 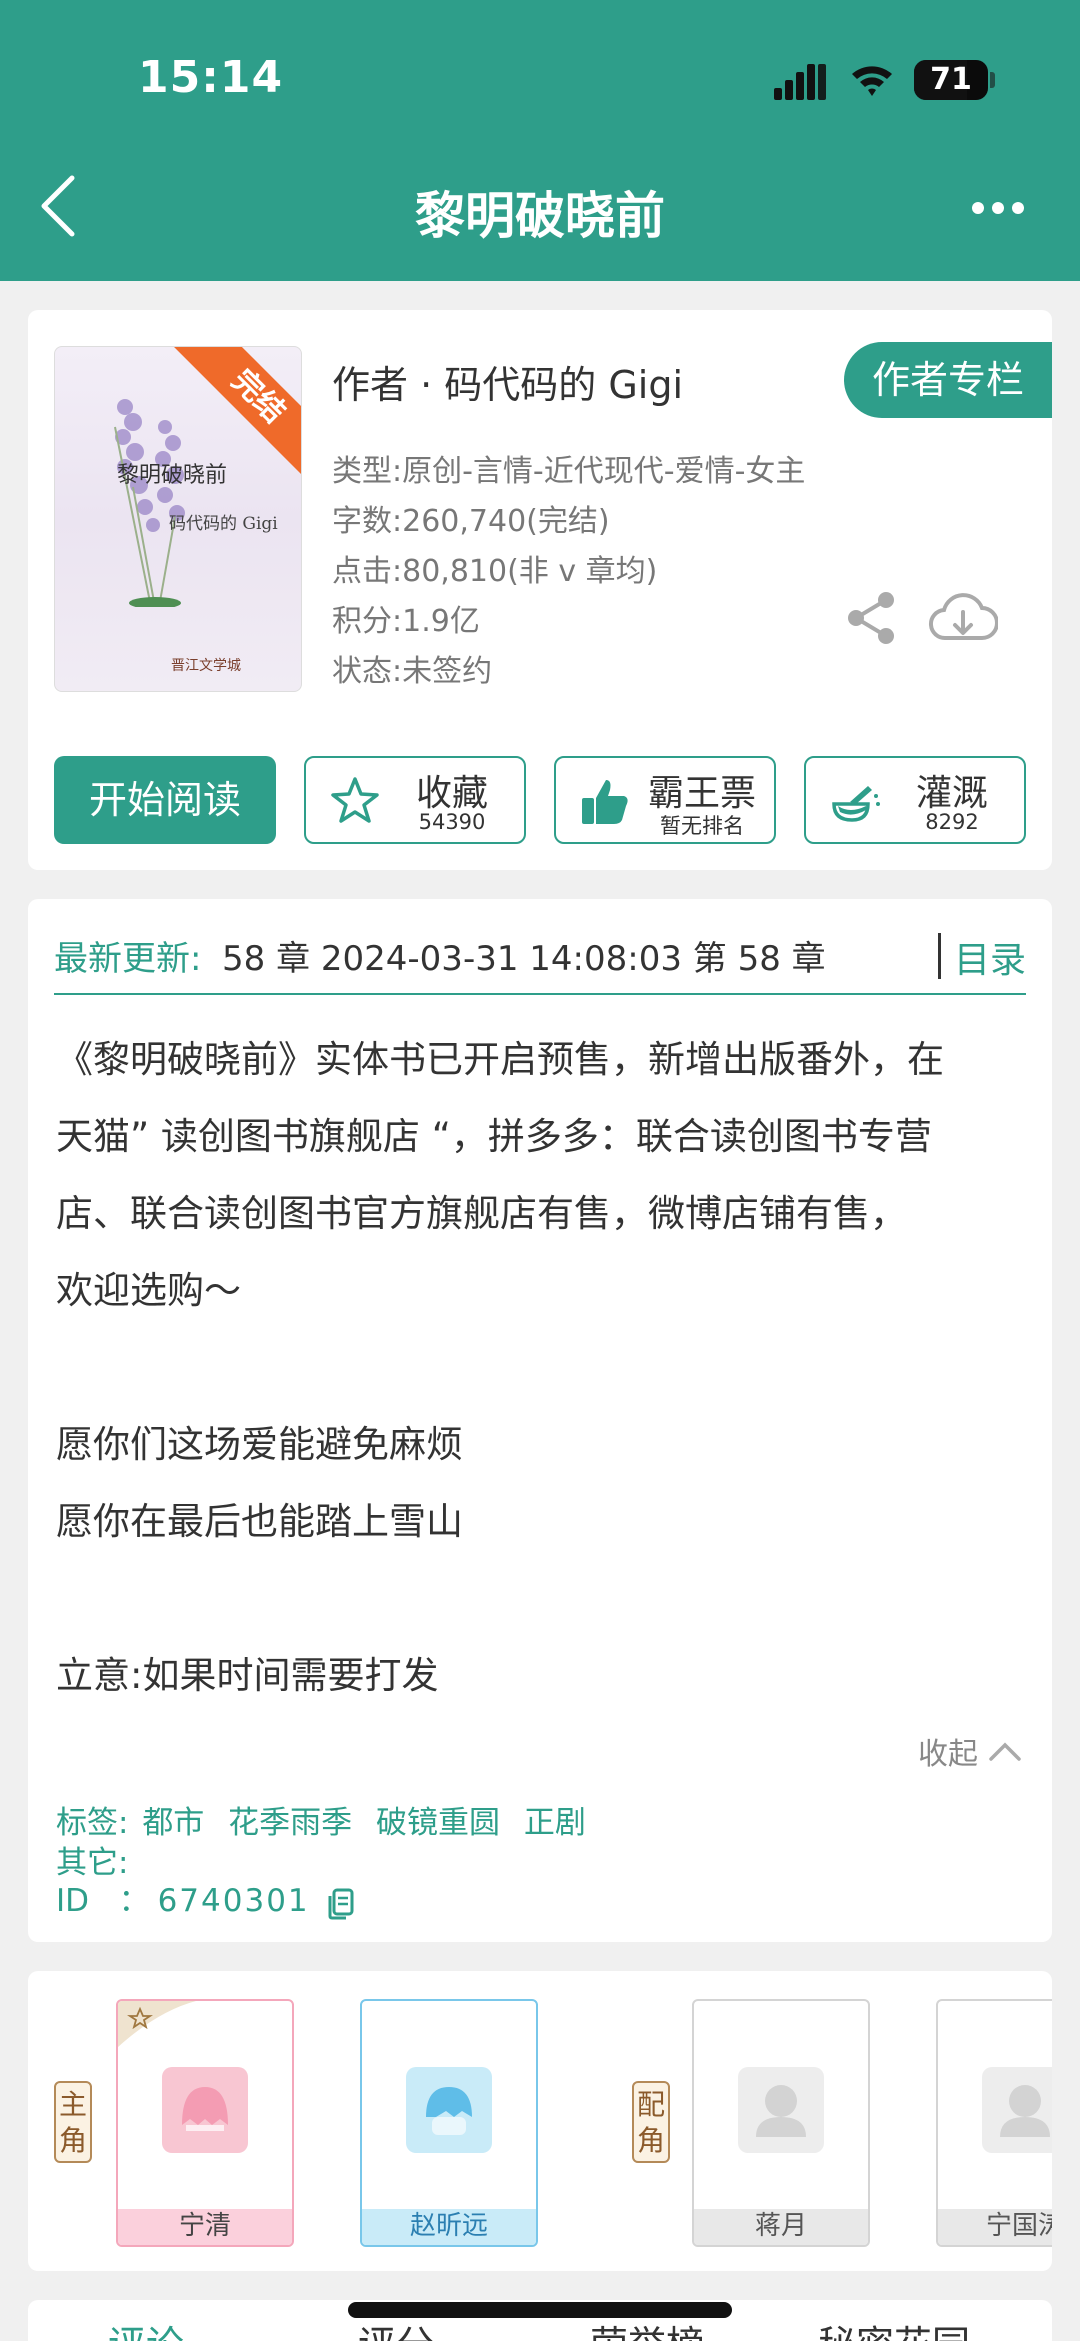 What do you see at coordinates (259, 1444) in the screenshot?
I see `intro-line: 愿你们这场爱能避免麻烦` at bounding box center [259, 1444].